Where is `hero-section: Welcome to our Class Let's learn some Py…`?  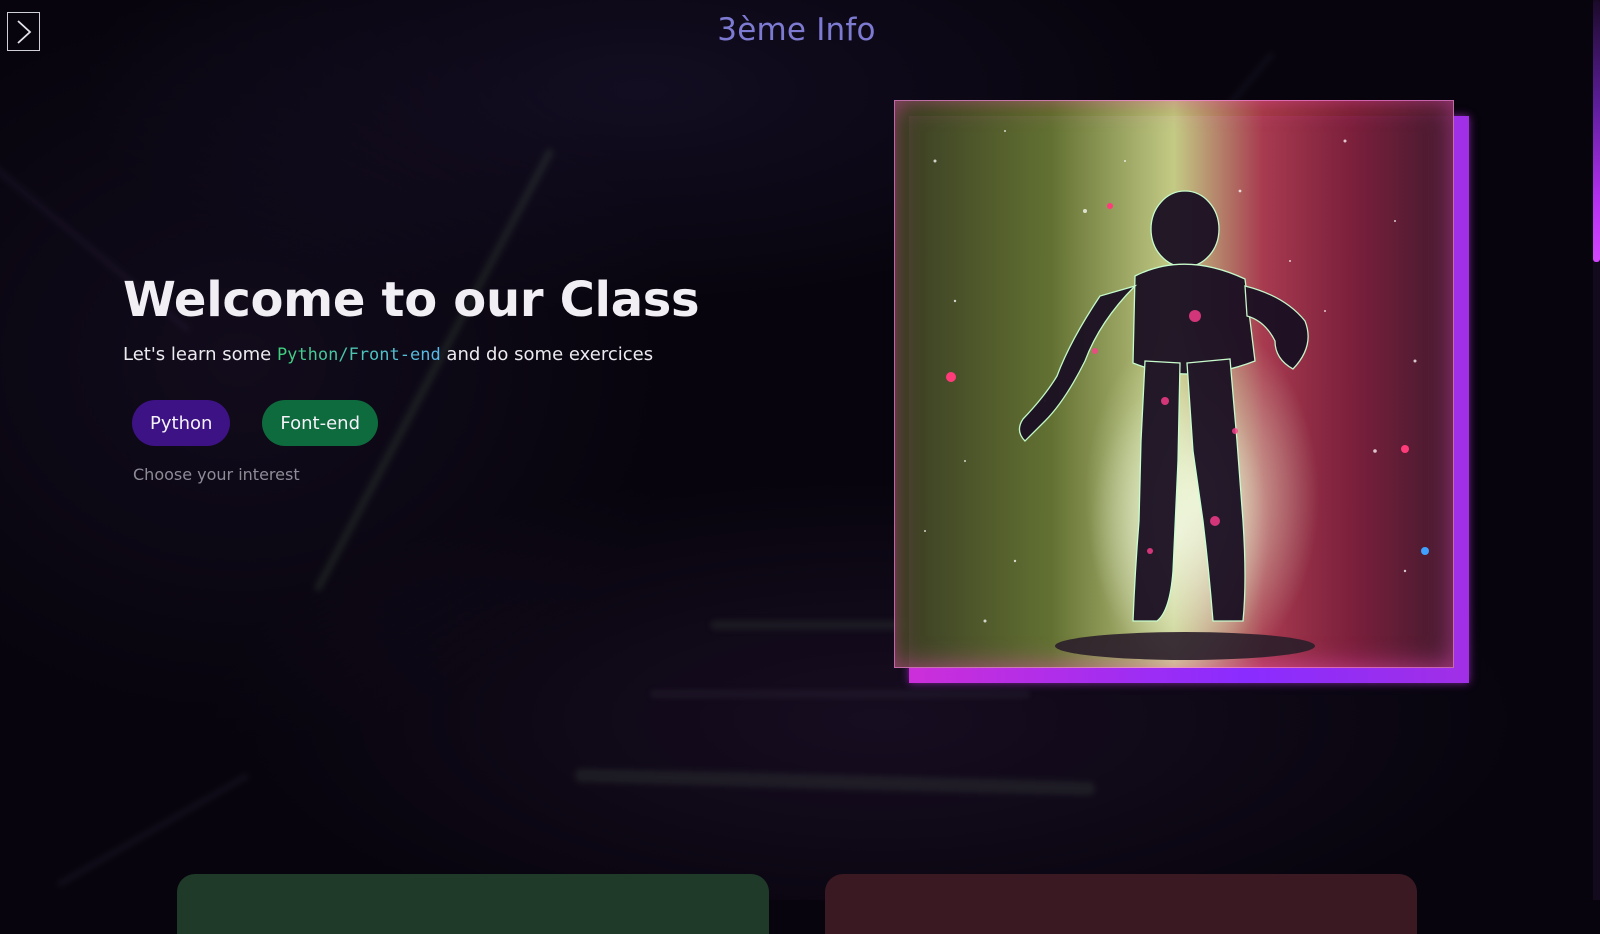
hero-section: Welcome to our Class Let's learn some Py… is located at coordinates (483, 318).